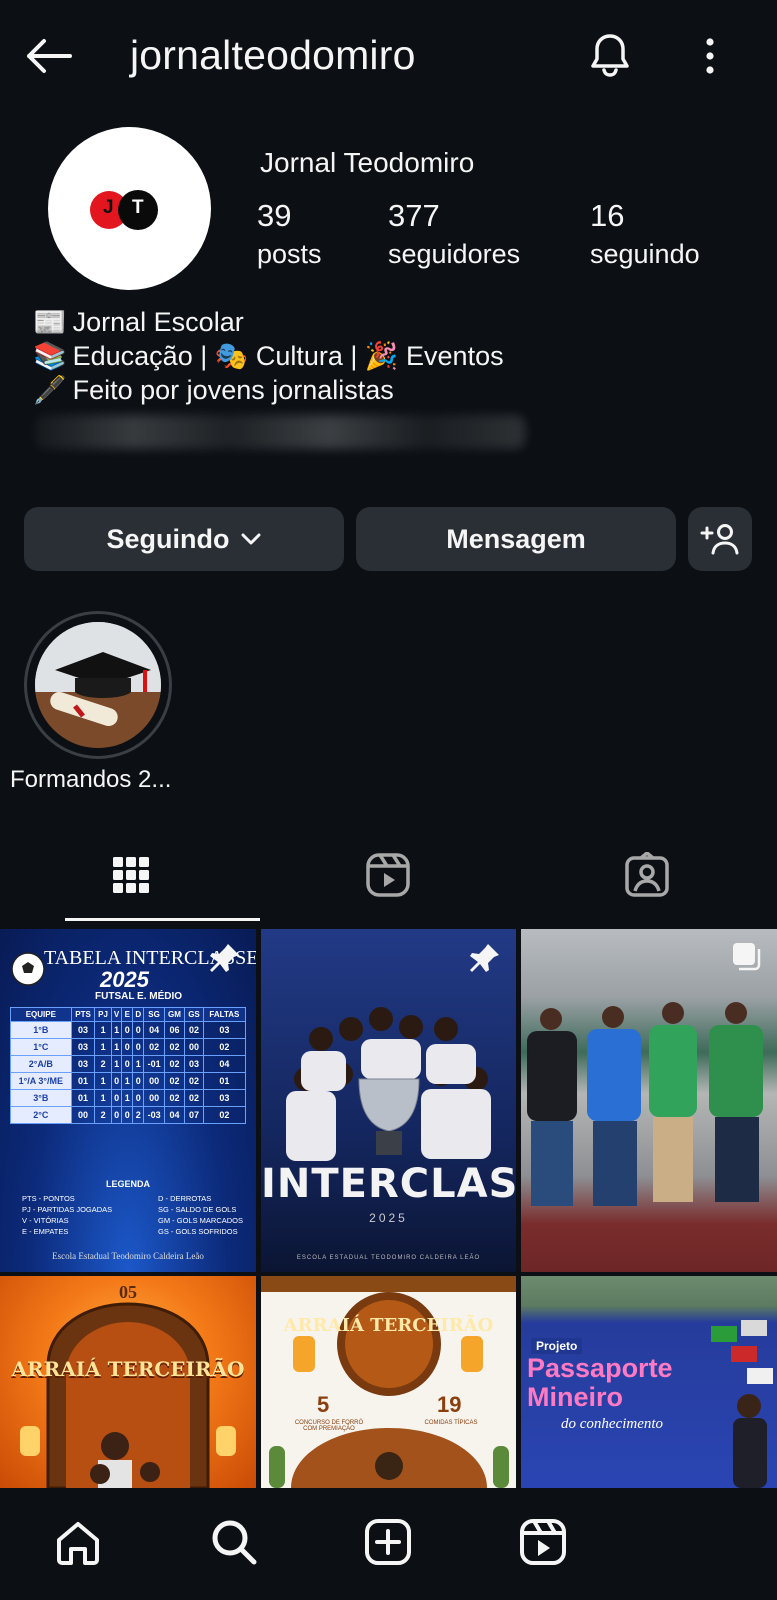 The height and width of the screenshot is (1600, 777). What do you see at coordinates (194, 1115) in the screenshot?
I see `table-cell: 07` at bounding box center [194, 1115].